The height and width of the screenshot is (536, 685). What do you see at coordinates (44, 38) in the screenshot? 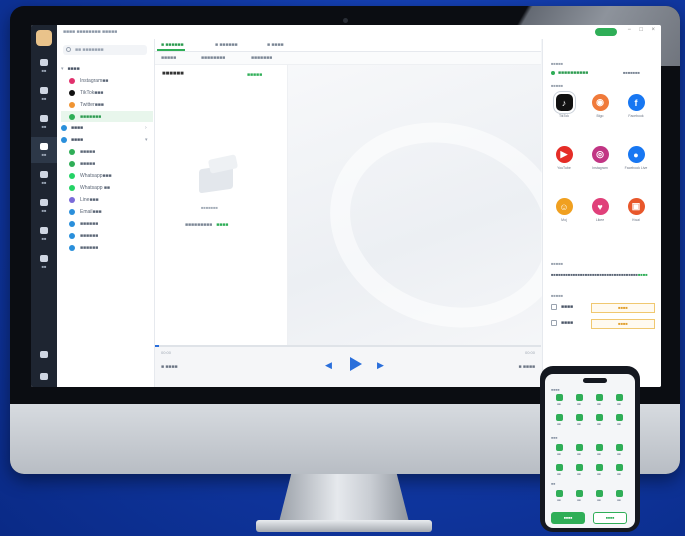
I see `avatar` at bounding box center [44, 38].